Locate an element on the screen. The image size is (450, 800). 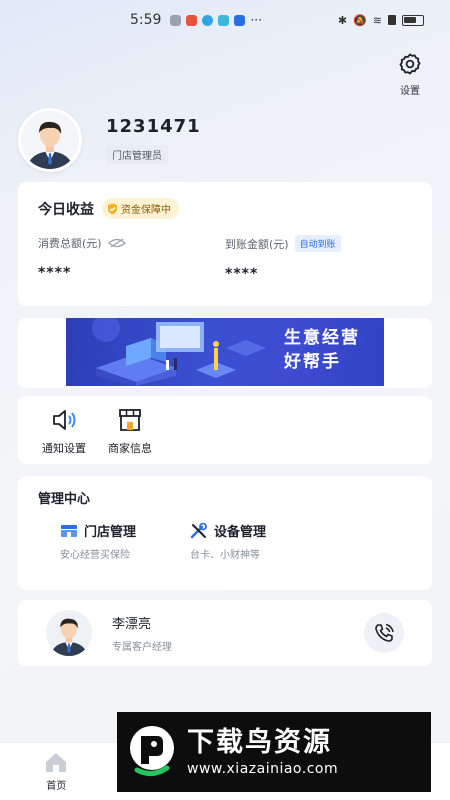
status-right: ✱ 🔕 ≋ is located at coordinates (381, 20).